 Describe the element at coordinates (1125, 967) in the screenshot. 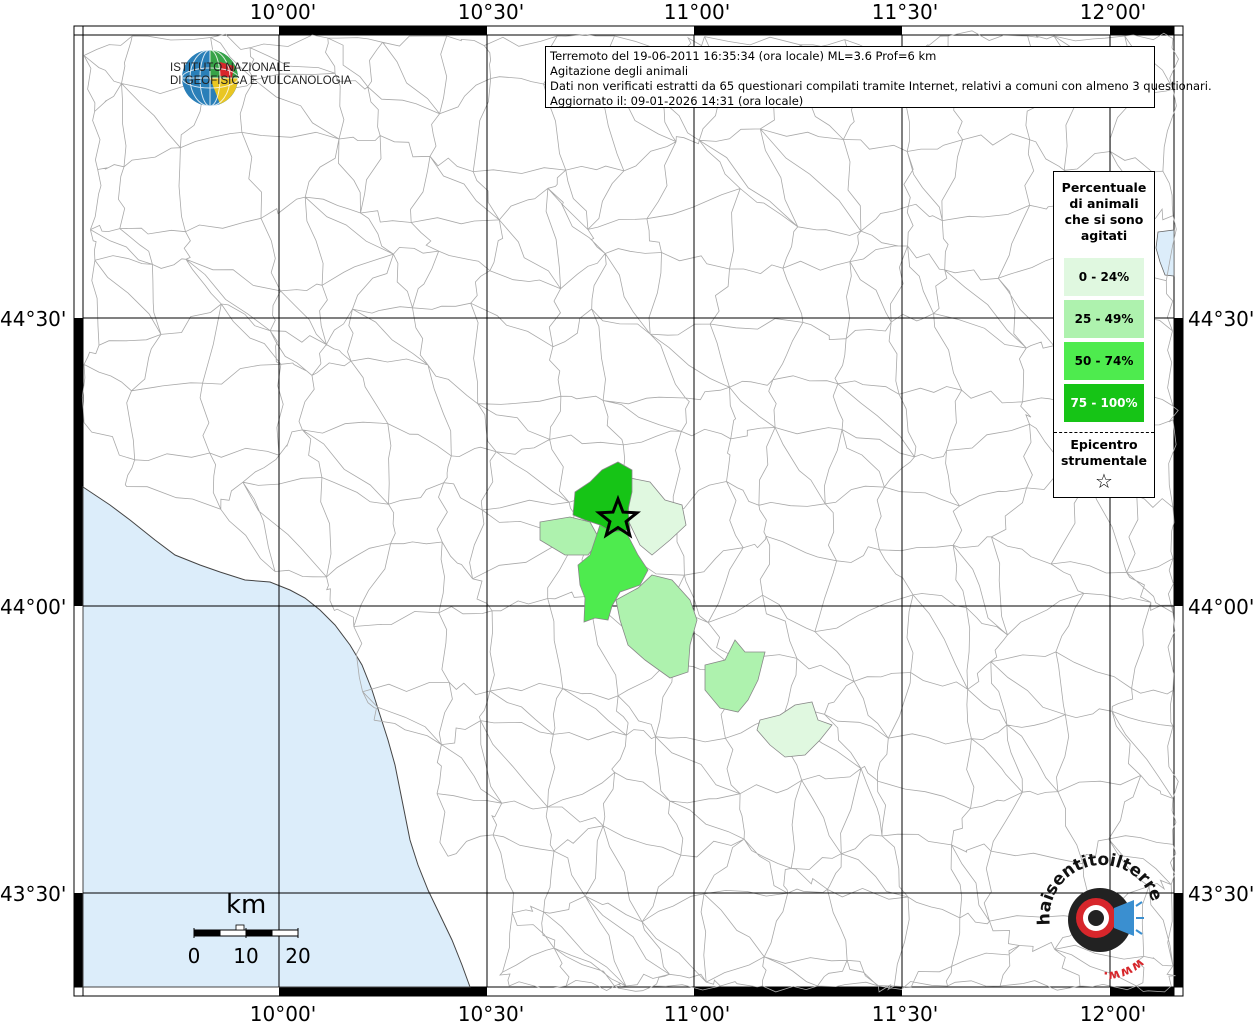

I see `hst-prefix-text: www.` at that location.